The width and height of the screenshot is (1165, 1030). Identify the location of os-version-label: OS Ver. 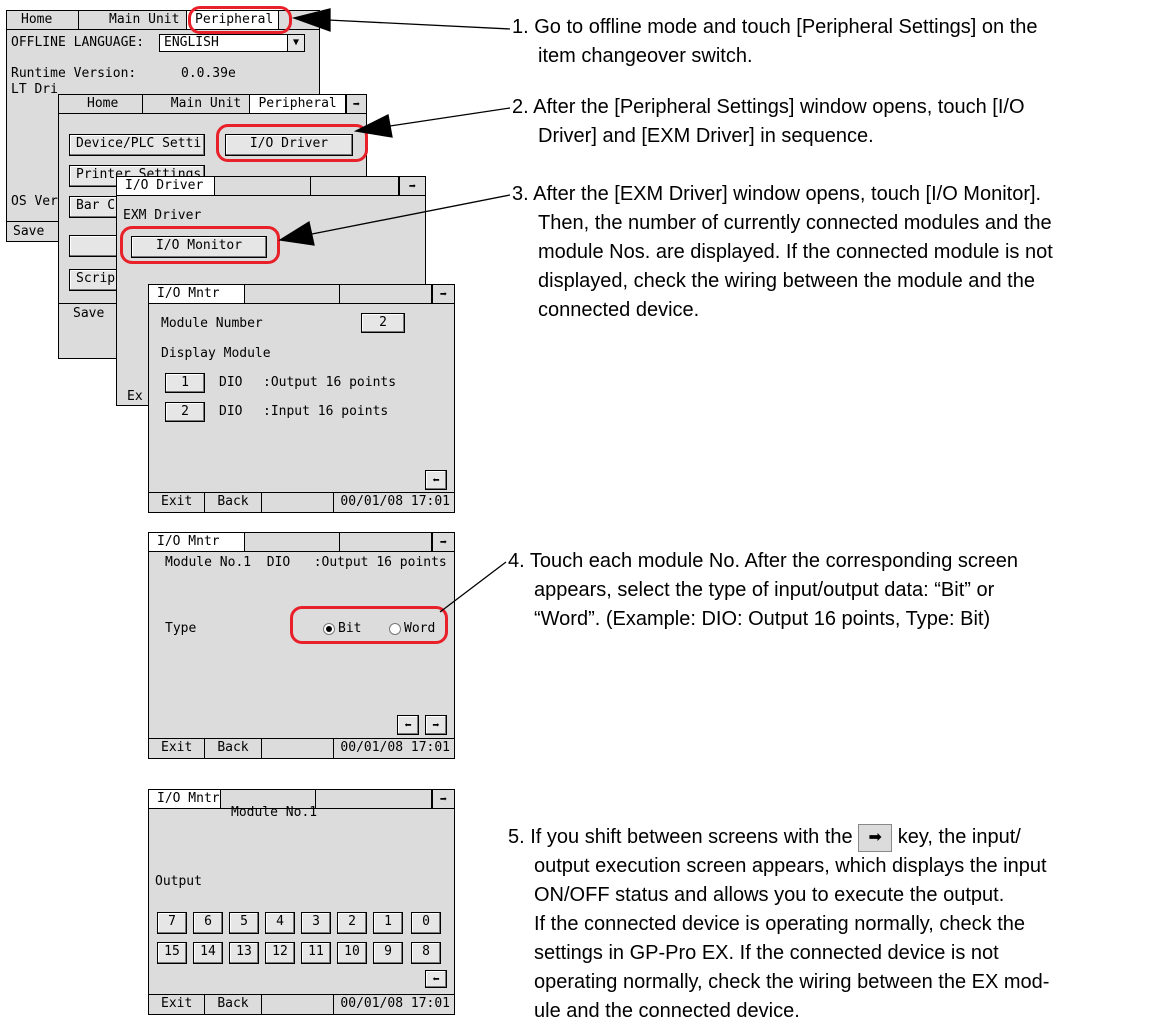
(34, 201).